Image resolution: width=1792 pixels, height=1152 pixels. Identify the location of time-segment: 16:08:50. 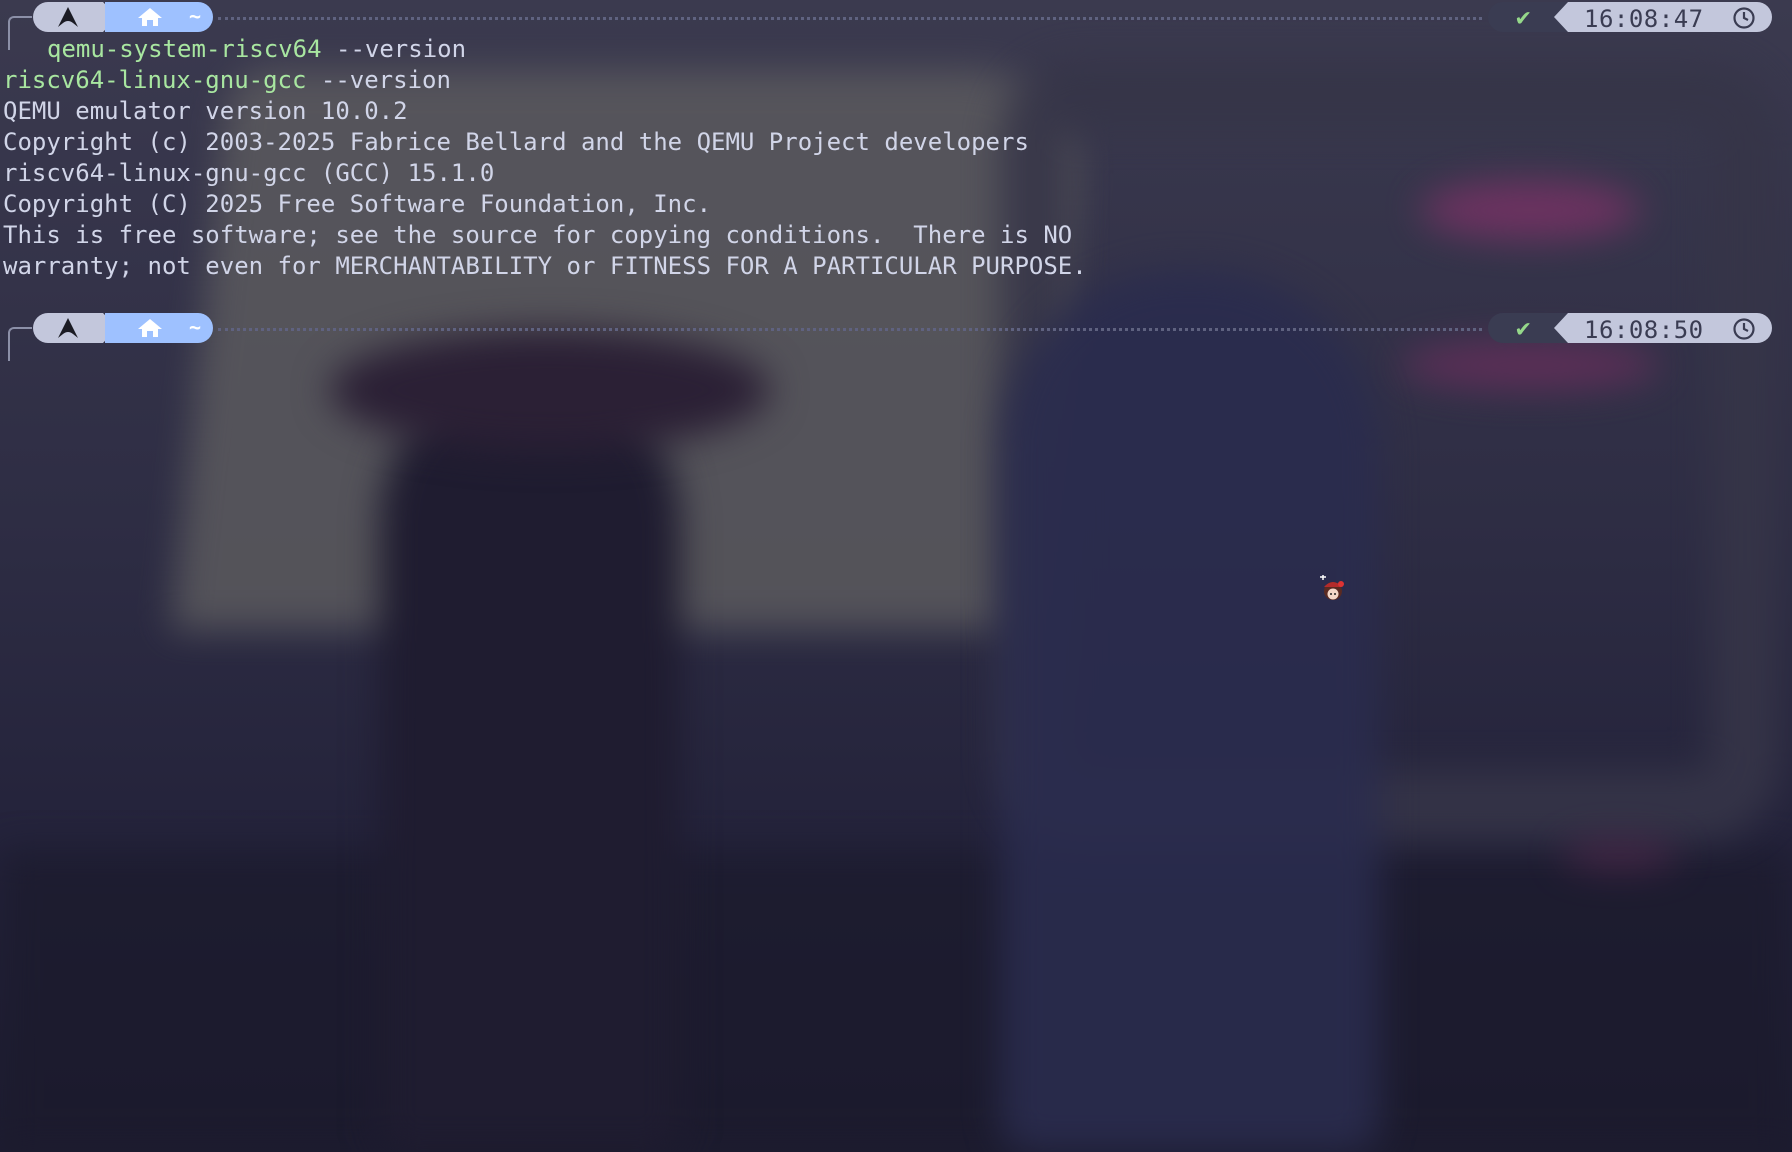
(1663, 329).